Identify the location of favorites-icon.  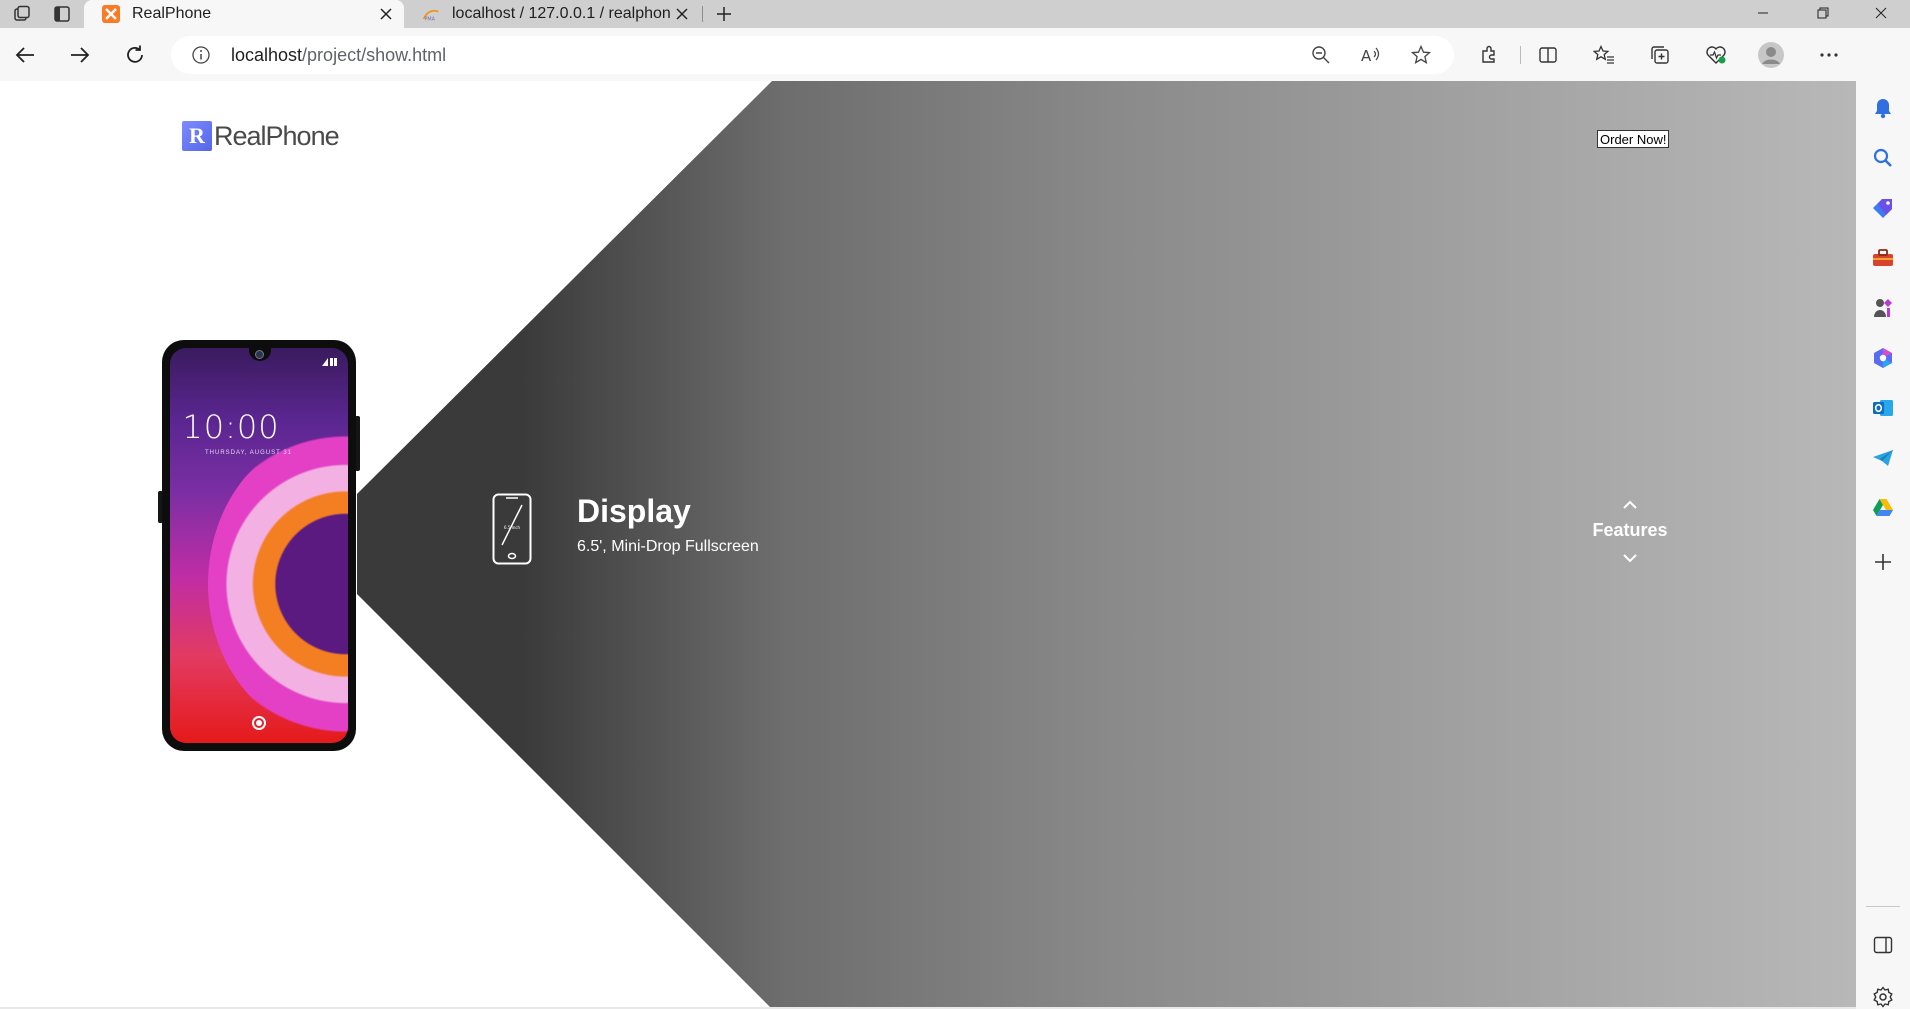
(1604, 55).